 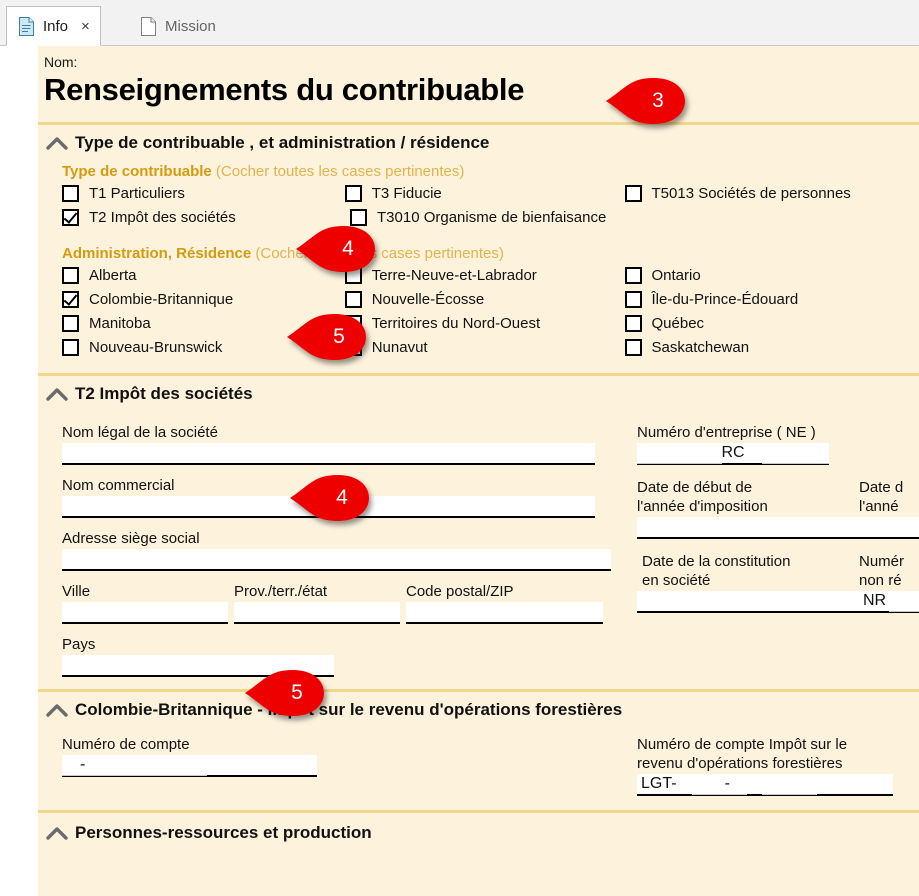 I want to click on checkbox-item-t1-particuliers: T1 Particuliers, so click(x=203, y=193).